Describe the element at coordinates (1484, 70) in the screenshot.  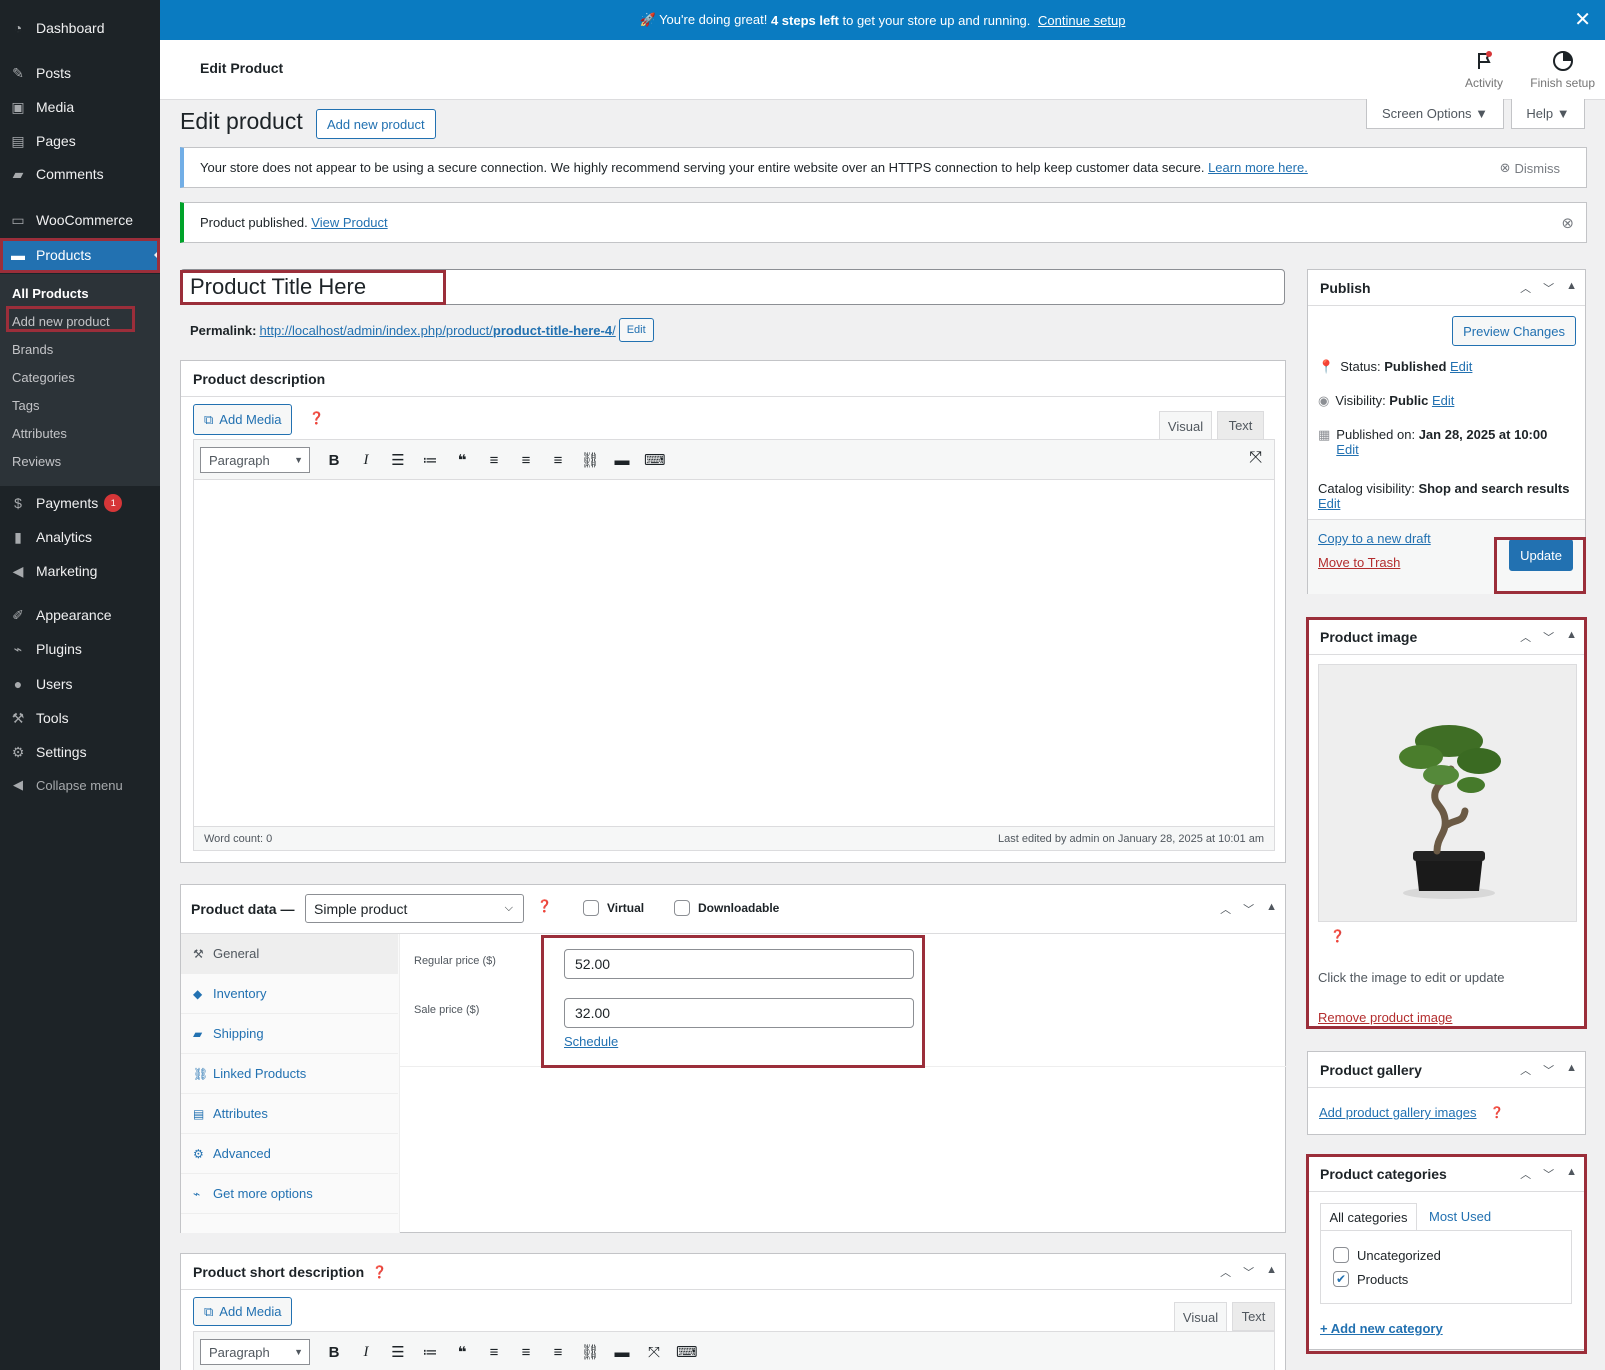
I see `activity-button: Activity` at that location.